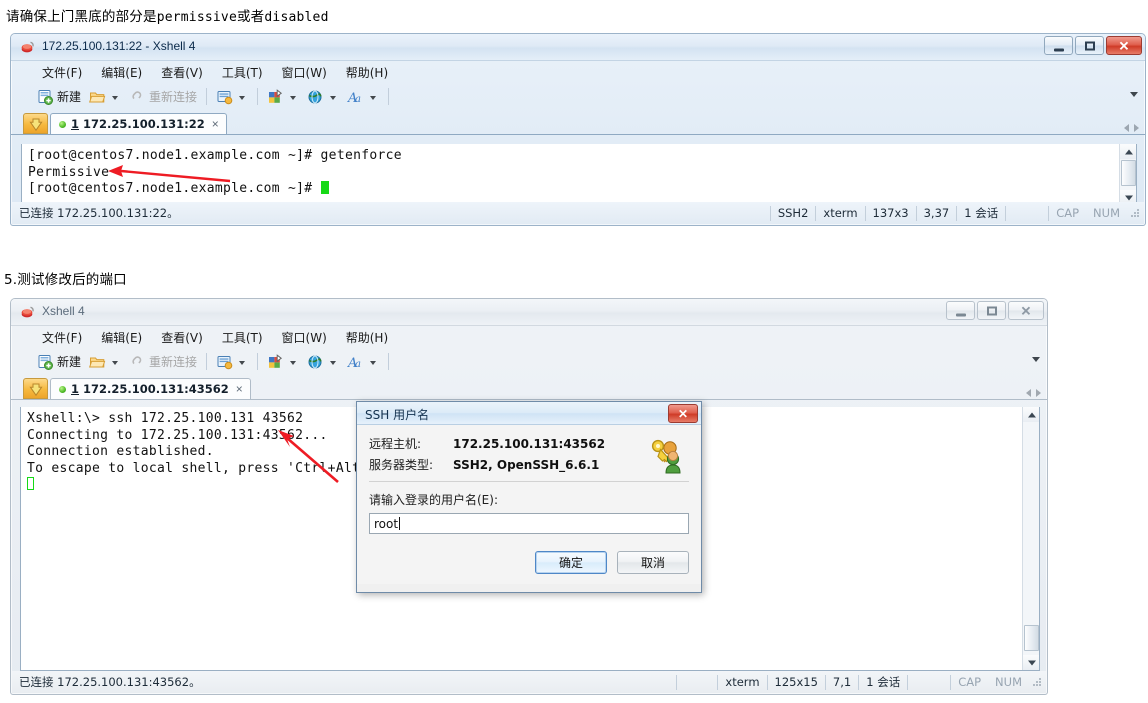  I want to click on window2-tab-nav, so click(1033, 393).